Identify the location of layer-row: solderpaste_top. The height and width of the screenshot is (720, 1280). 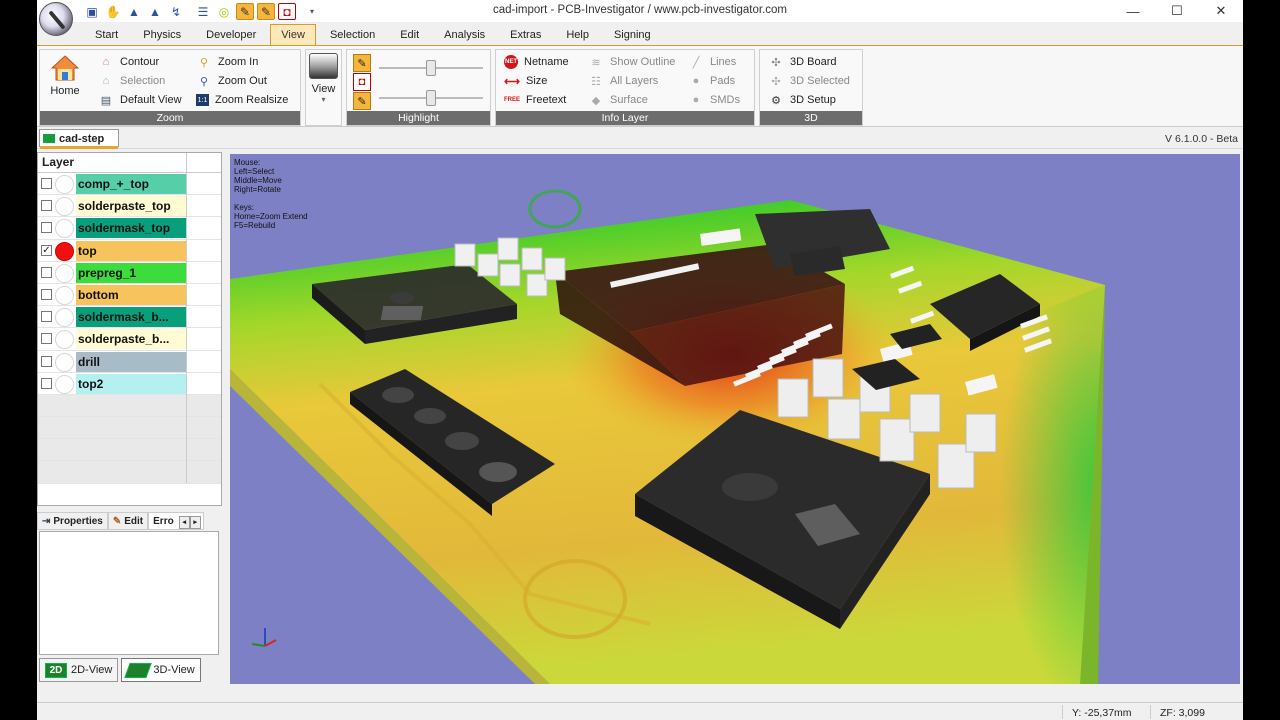
(129, 206).